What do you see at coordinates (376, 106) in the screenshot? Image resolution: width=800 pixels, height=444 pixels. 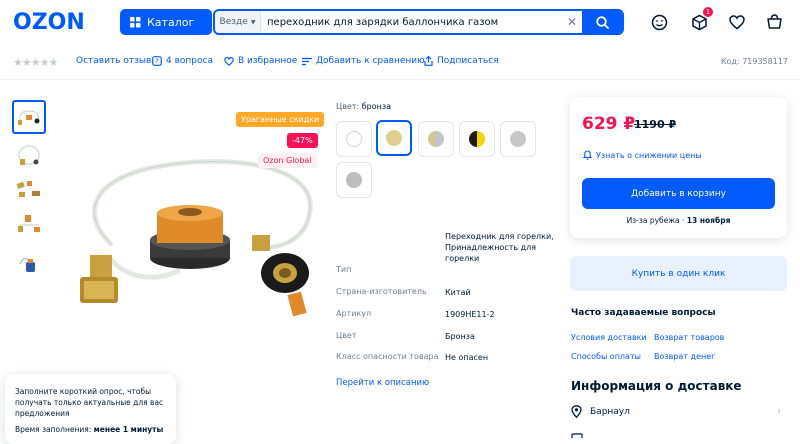 I see `color-label-value: бронза` at bounding box center [376, 106].